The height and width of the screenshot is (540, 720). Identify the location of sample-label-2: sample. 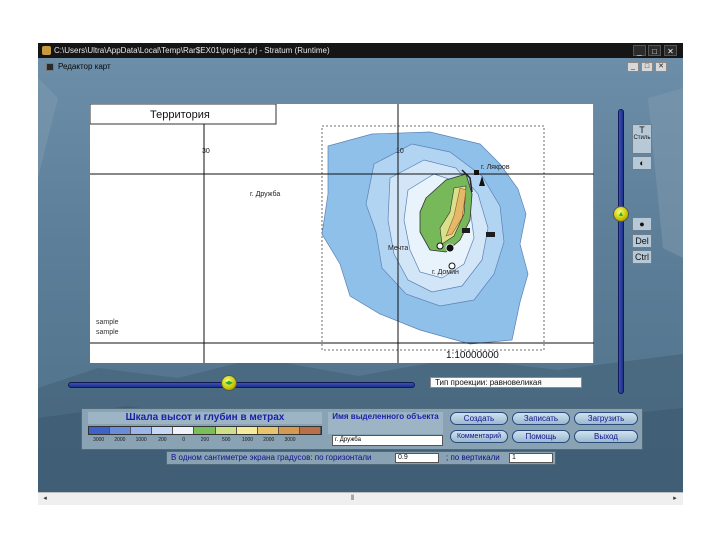
(107, 332).